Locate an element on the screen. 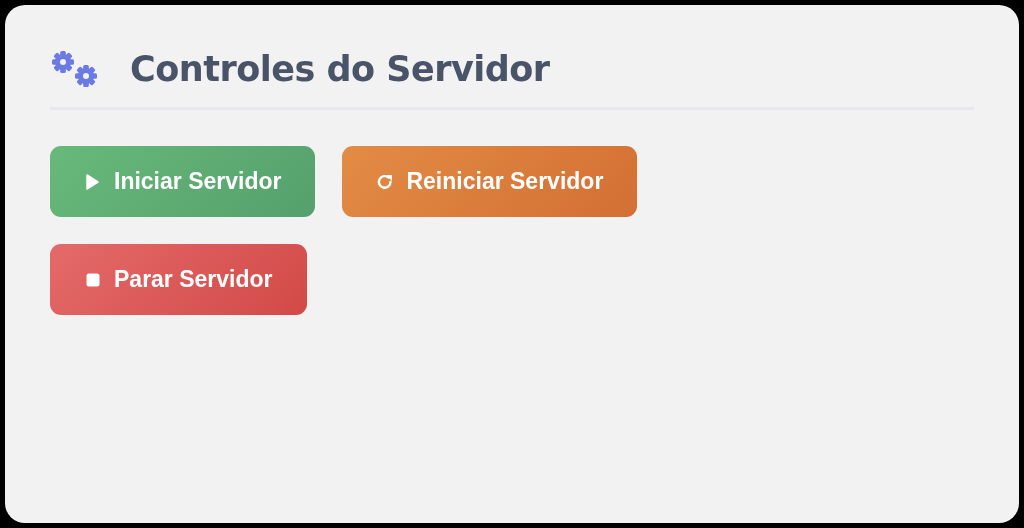 The width and height of the screenshot is (1024, 528). gears-icon is located at coordinates (75, 69).